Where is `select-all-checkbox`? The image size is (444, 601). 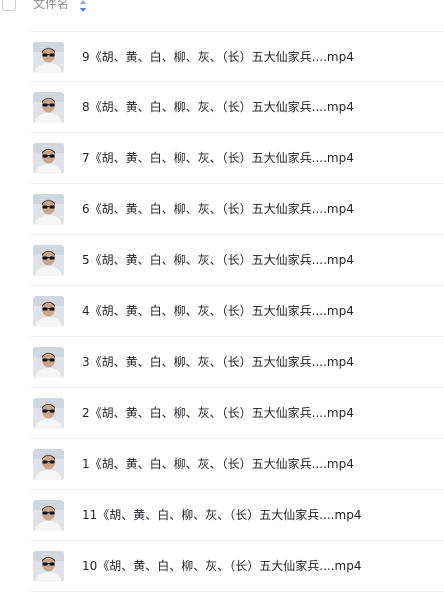 select-all-checkbox is located at coordinates (9, 5).